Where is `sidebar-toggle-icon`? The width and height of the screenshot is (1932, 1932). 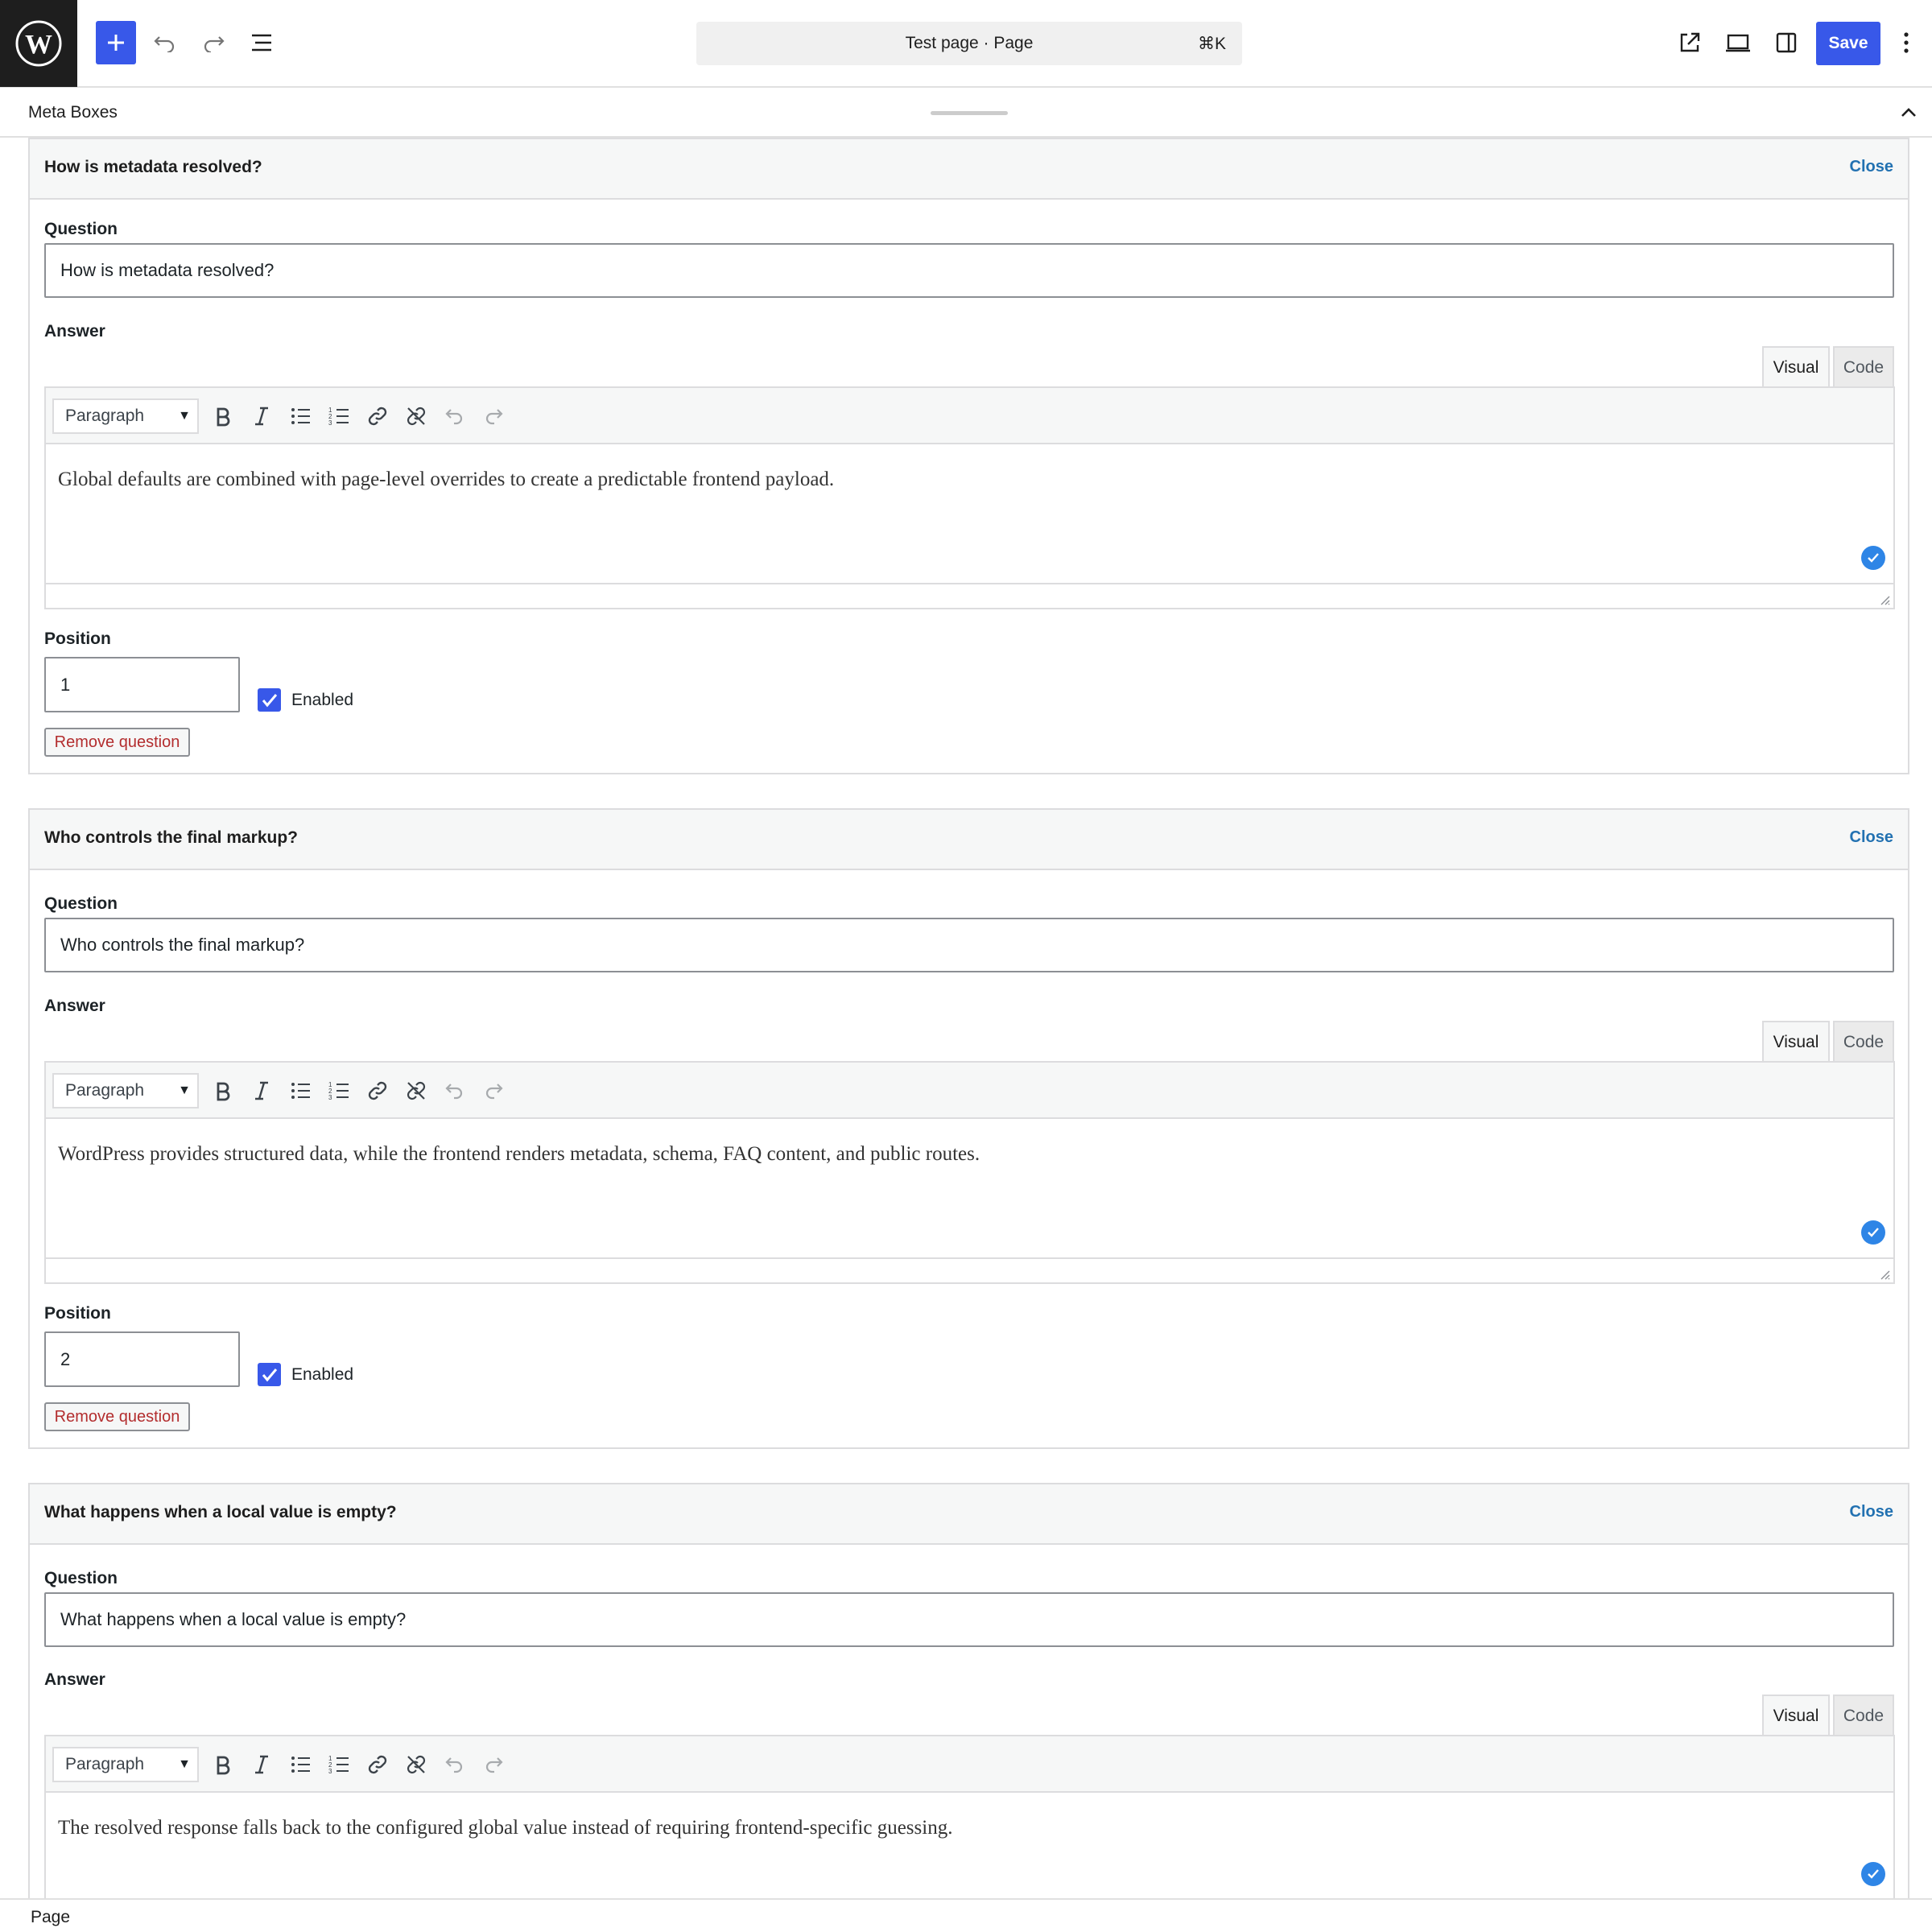
sidebar-toggle-icon is located at coordinates (1786, 42).